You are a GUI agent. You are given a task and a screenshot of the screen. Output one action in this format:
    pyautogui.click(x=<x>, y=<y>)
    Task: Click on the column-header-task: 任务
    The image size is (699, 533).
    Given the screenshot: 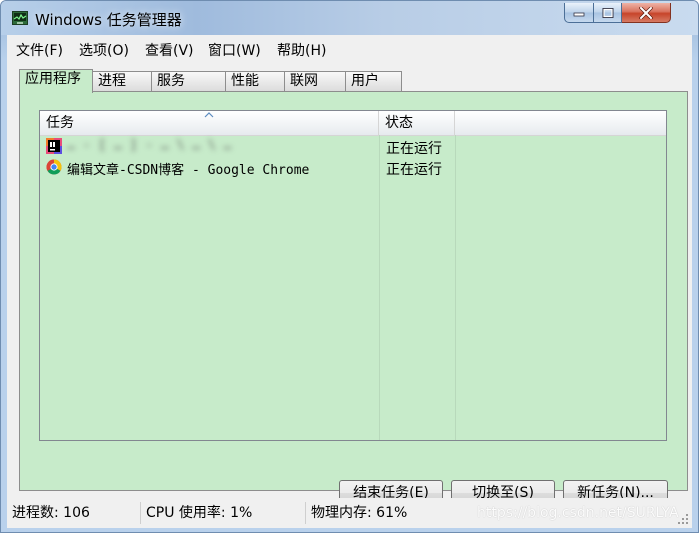 What is the action you would take?
    pyautogui.click(x=209, y=123)
    